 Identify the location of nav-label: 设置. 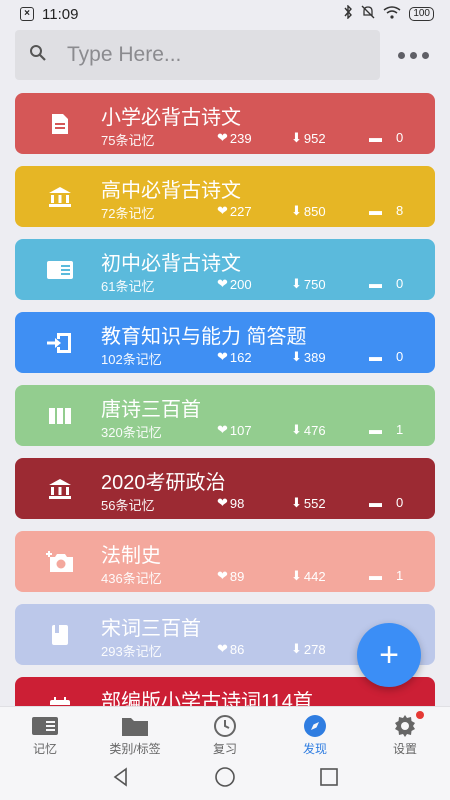
(404, 749).